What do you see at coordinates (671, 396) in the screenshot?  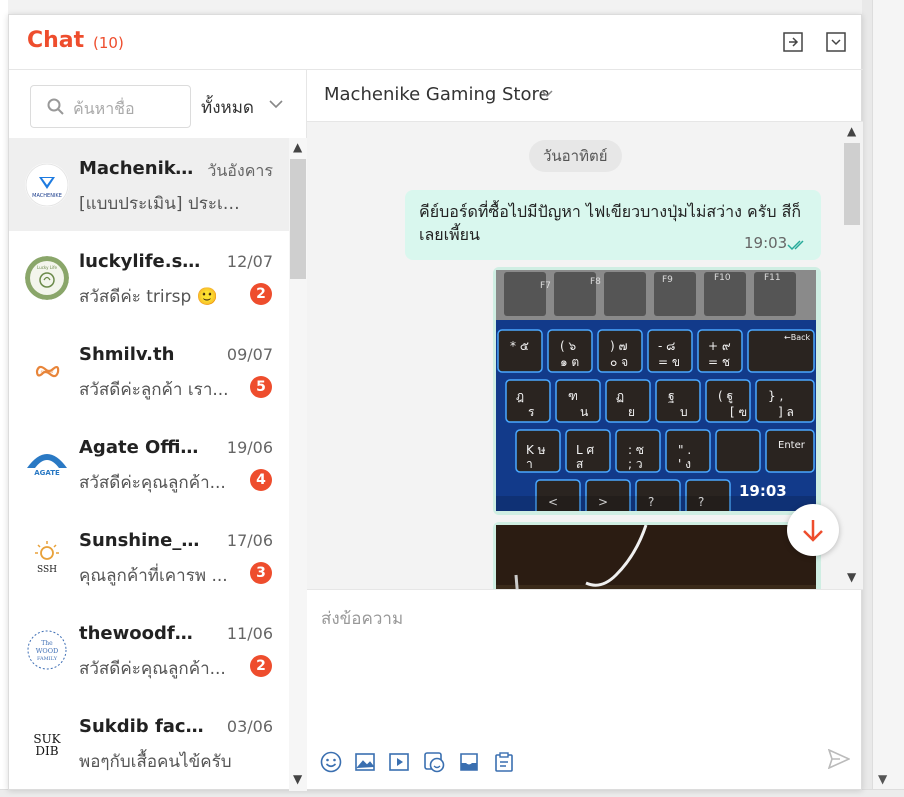 I see `svg-text: ฐ` at bounding box center [671, 396].